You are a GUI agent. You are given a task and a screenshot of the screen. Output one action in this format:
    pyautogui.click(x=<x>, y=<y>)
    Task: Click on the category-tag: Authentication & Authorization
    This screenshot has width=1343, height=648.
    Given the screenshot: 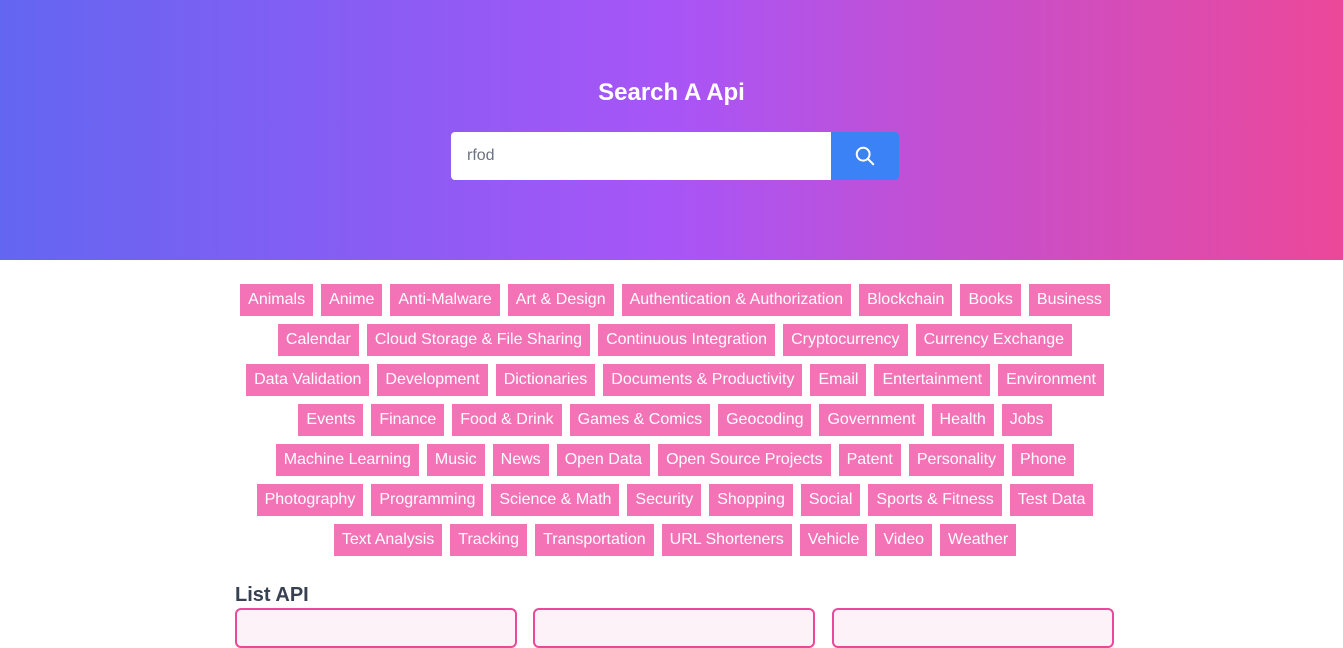 What is the action you would take?
    pyautogui.click(x=736, y=300)
    